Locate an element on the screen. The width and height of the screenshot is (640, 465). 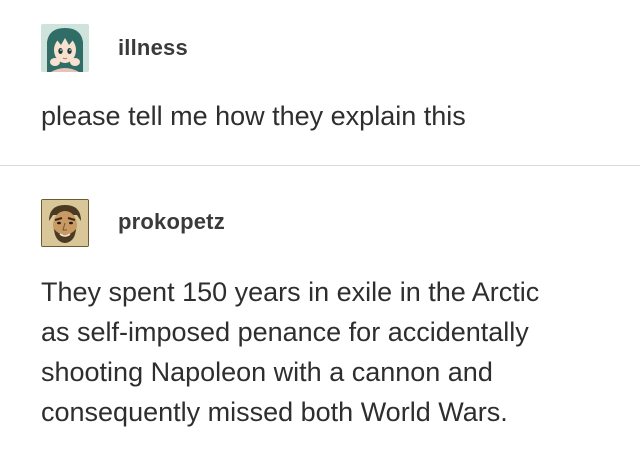
post-body-line: please tell me how they explain this is located at coordinates (253, 116).